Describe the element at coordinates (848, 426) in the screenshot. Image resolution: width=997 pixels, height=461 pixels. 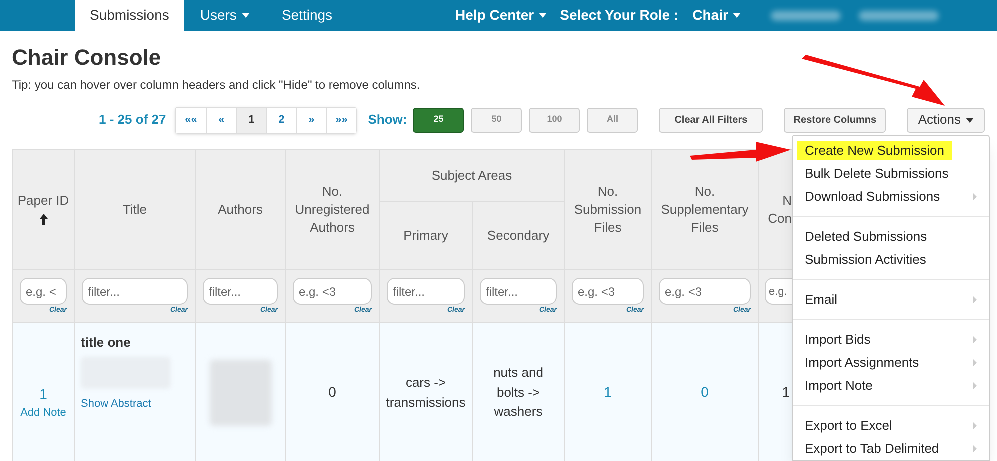
I see `menu-item: Export to Excel` at that location.